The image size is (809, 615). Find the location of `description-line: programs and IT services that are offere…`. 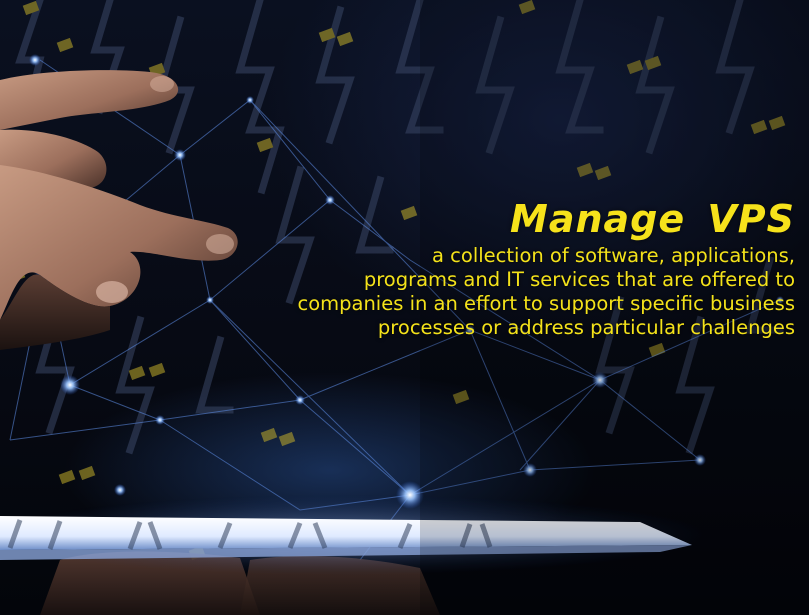

description-line: programs and IT services that are offere… is located at coordinates (579, 279).